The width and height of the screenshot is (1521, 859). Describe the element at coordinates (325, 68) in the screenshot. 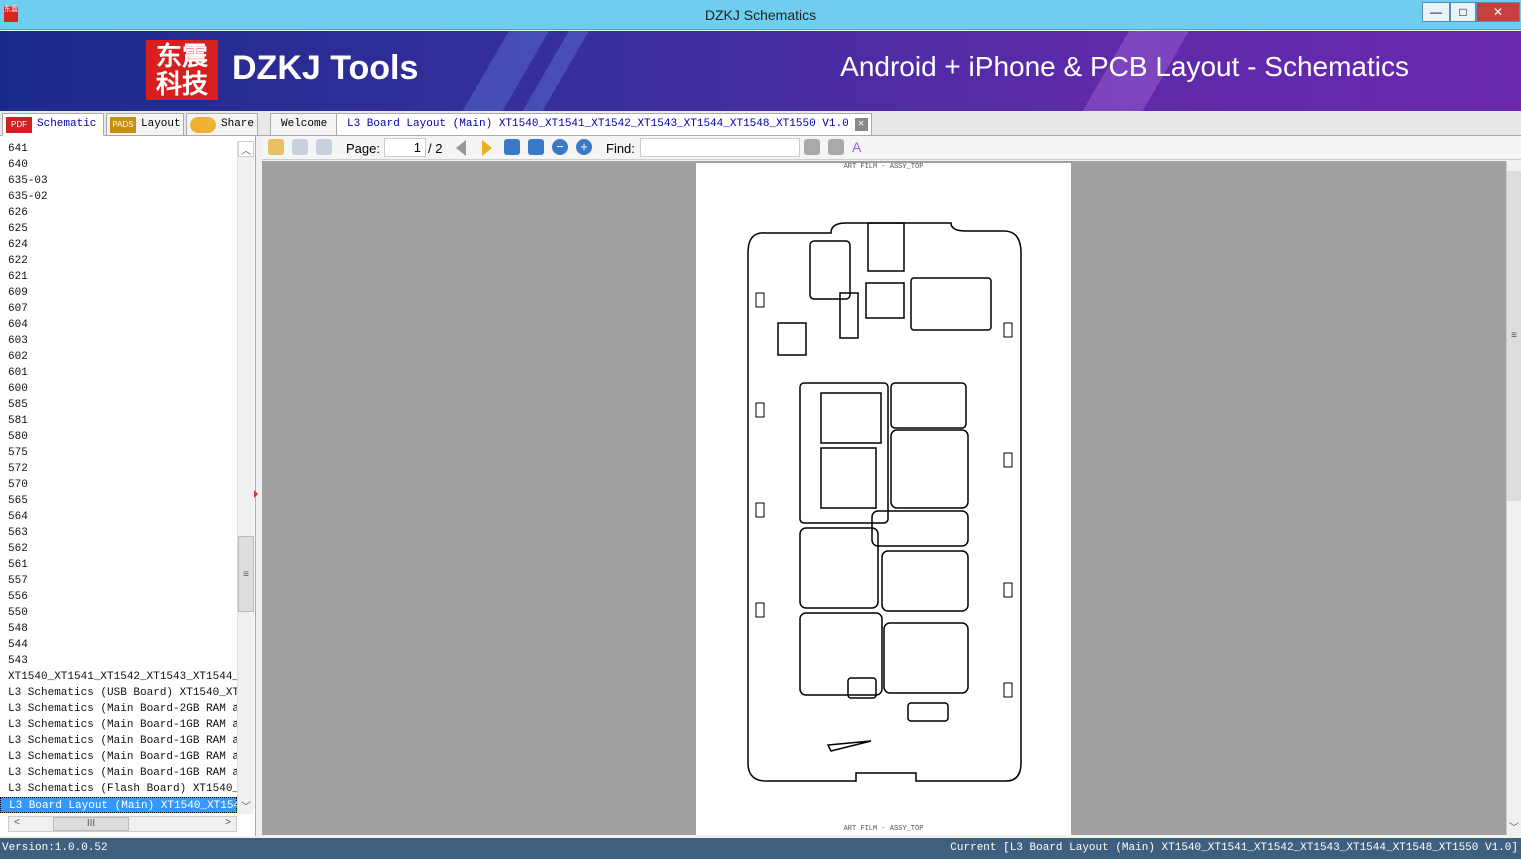

I see `brand-name: DZKJ Tools` at that location.